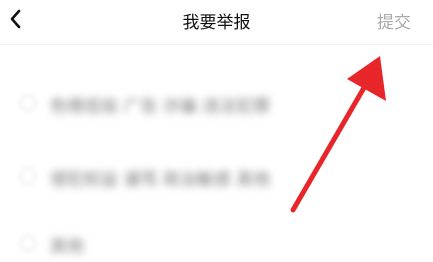  What do you see at coordinates (216, 44) in the screenshot?
I see `nav-divider` at bounding box center [216, 44].